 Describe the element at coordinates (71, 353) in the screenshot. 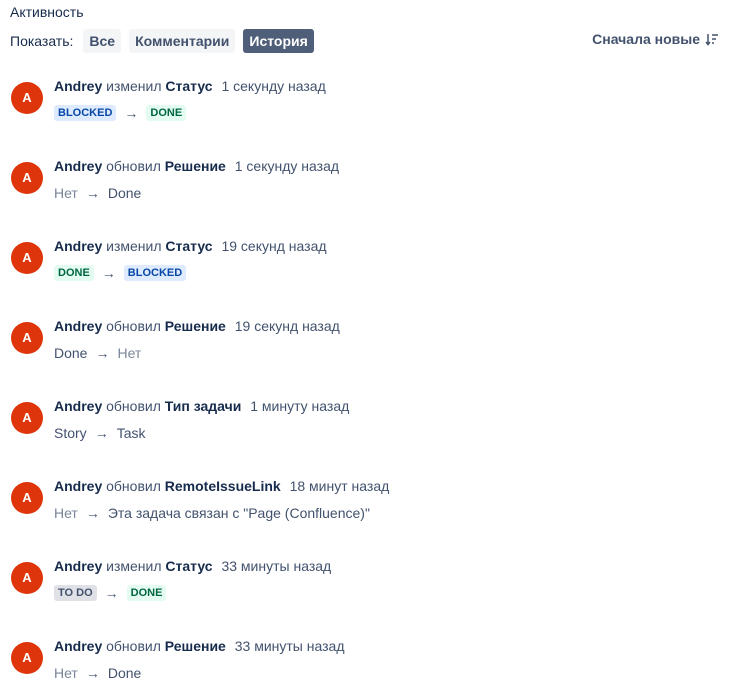

I see `value-from: Done` at that location.